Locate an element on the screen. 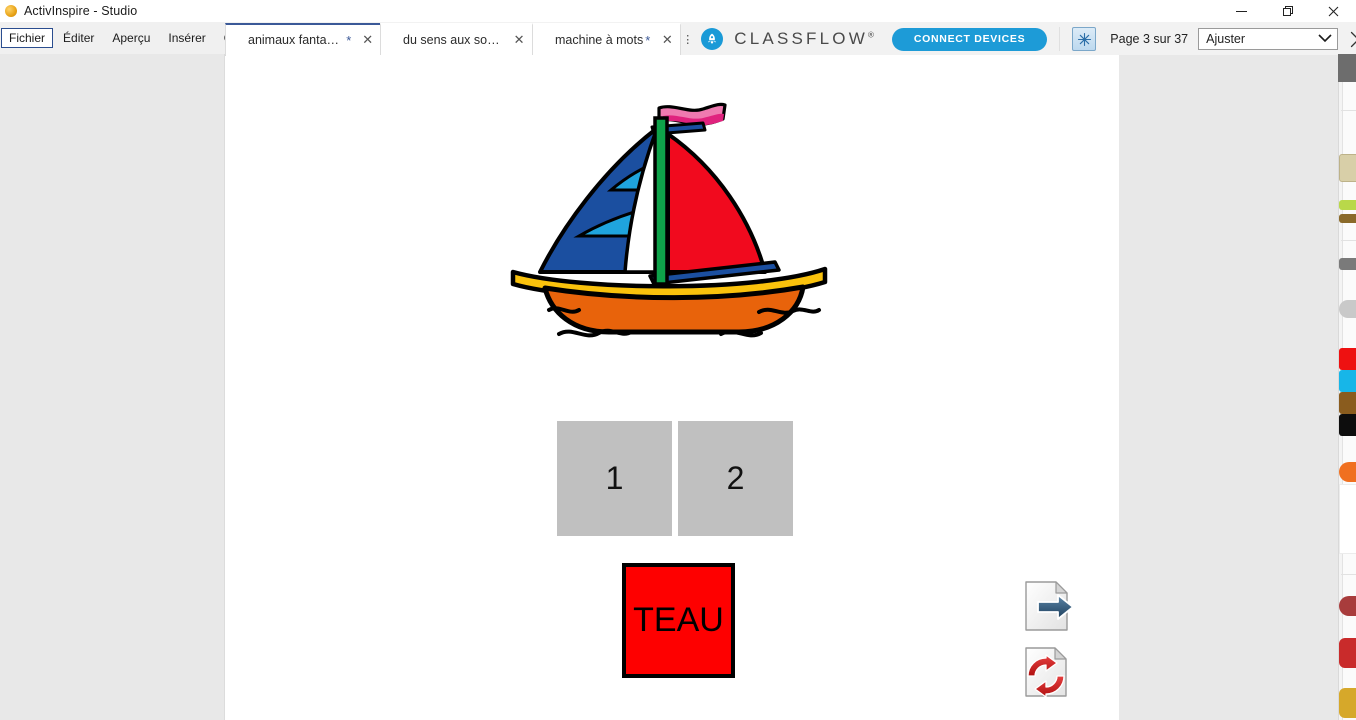 Image resolution: width=1356 pixels, height=720 pixels. tab-label: machine à mots is located at coordinates (599, 40).